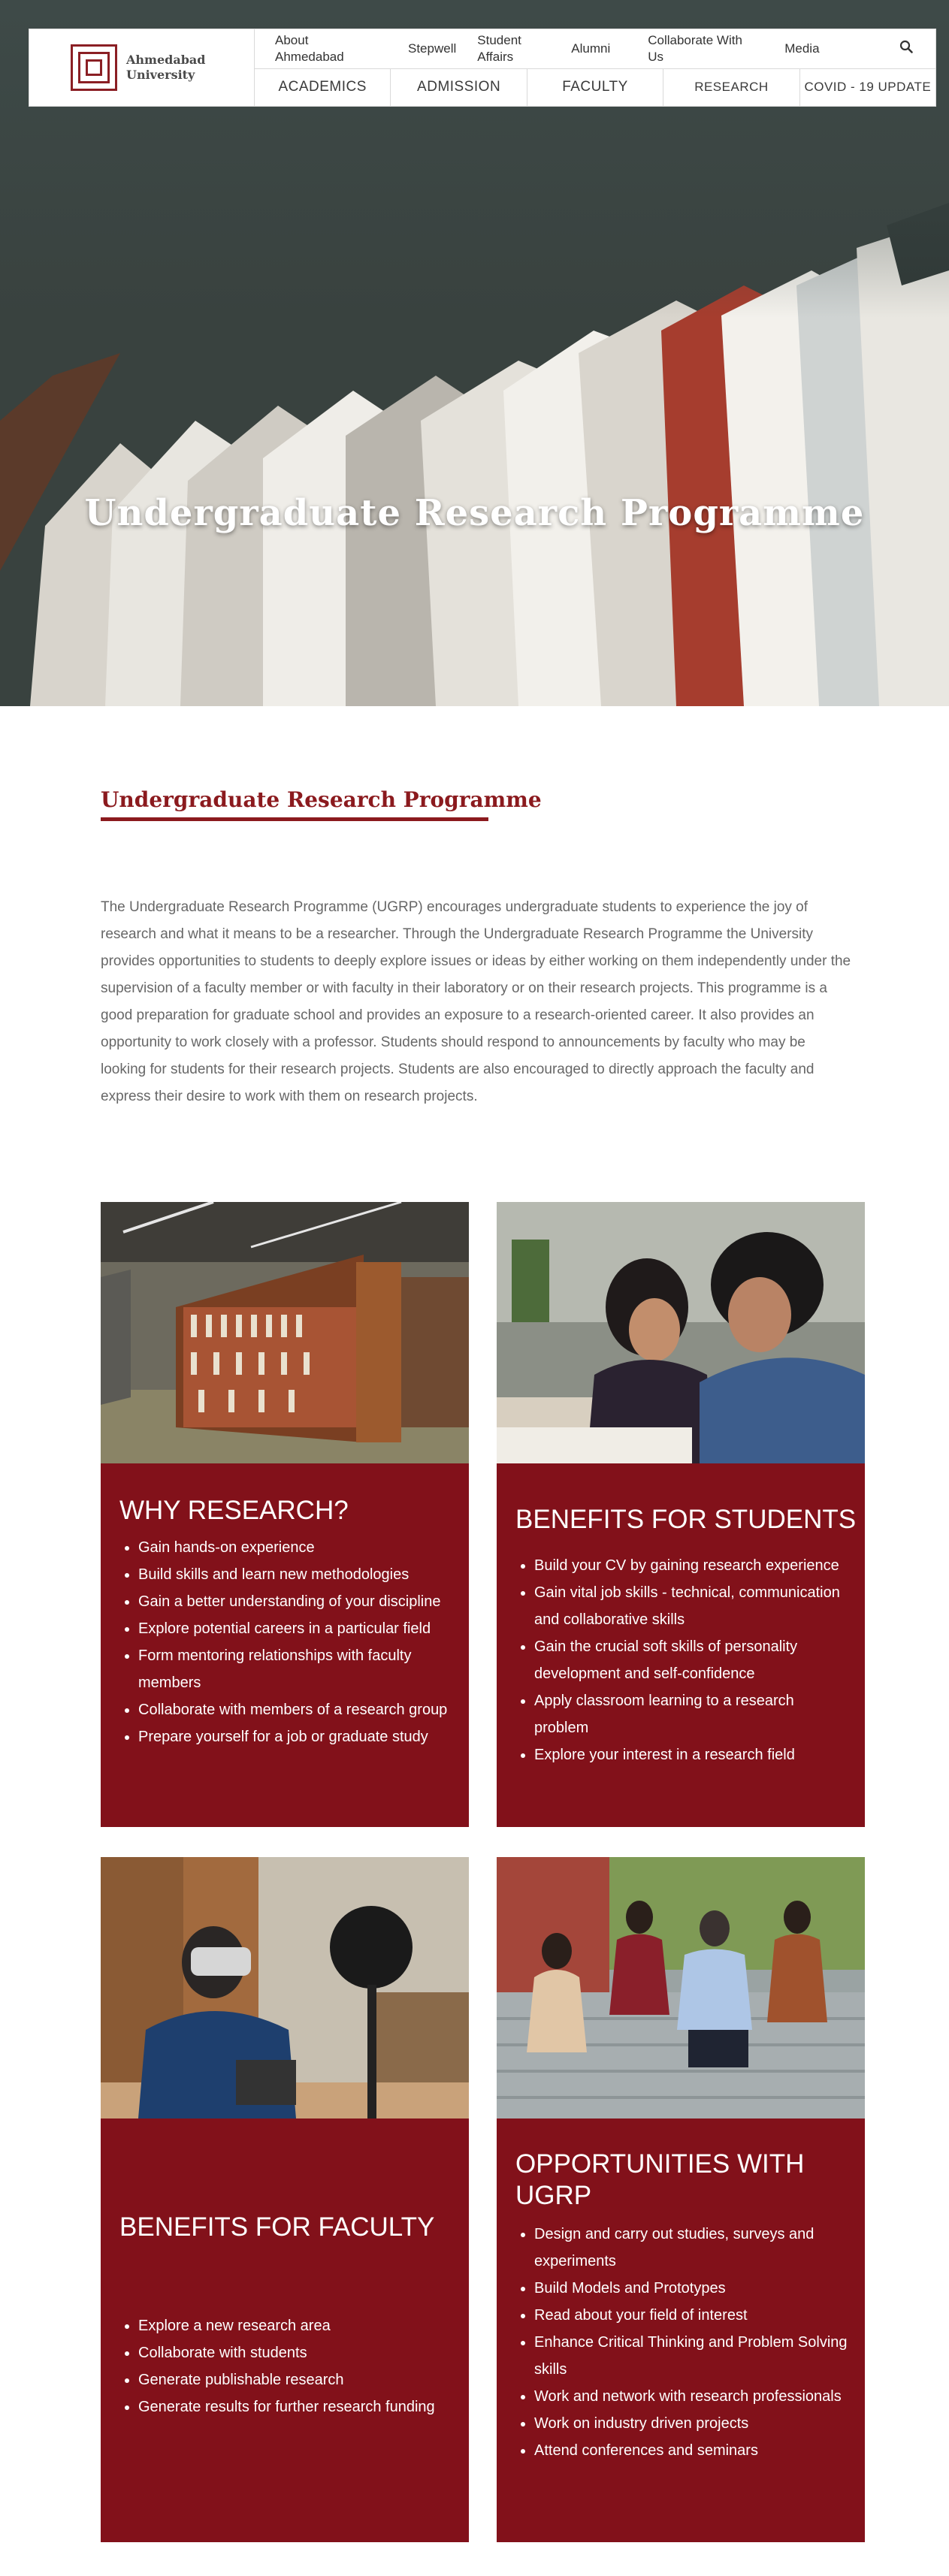 The height and width of the screenshot is (2576, 949). I want to click on nav-alumni: Alumni, so click(590, 49).